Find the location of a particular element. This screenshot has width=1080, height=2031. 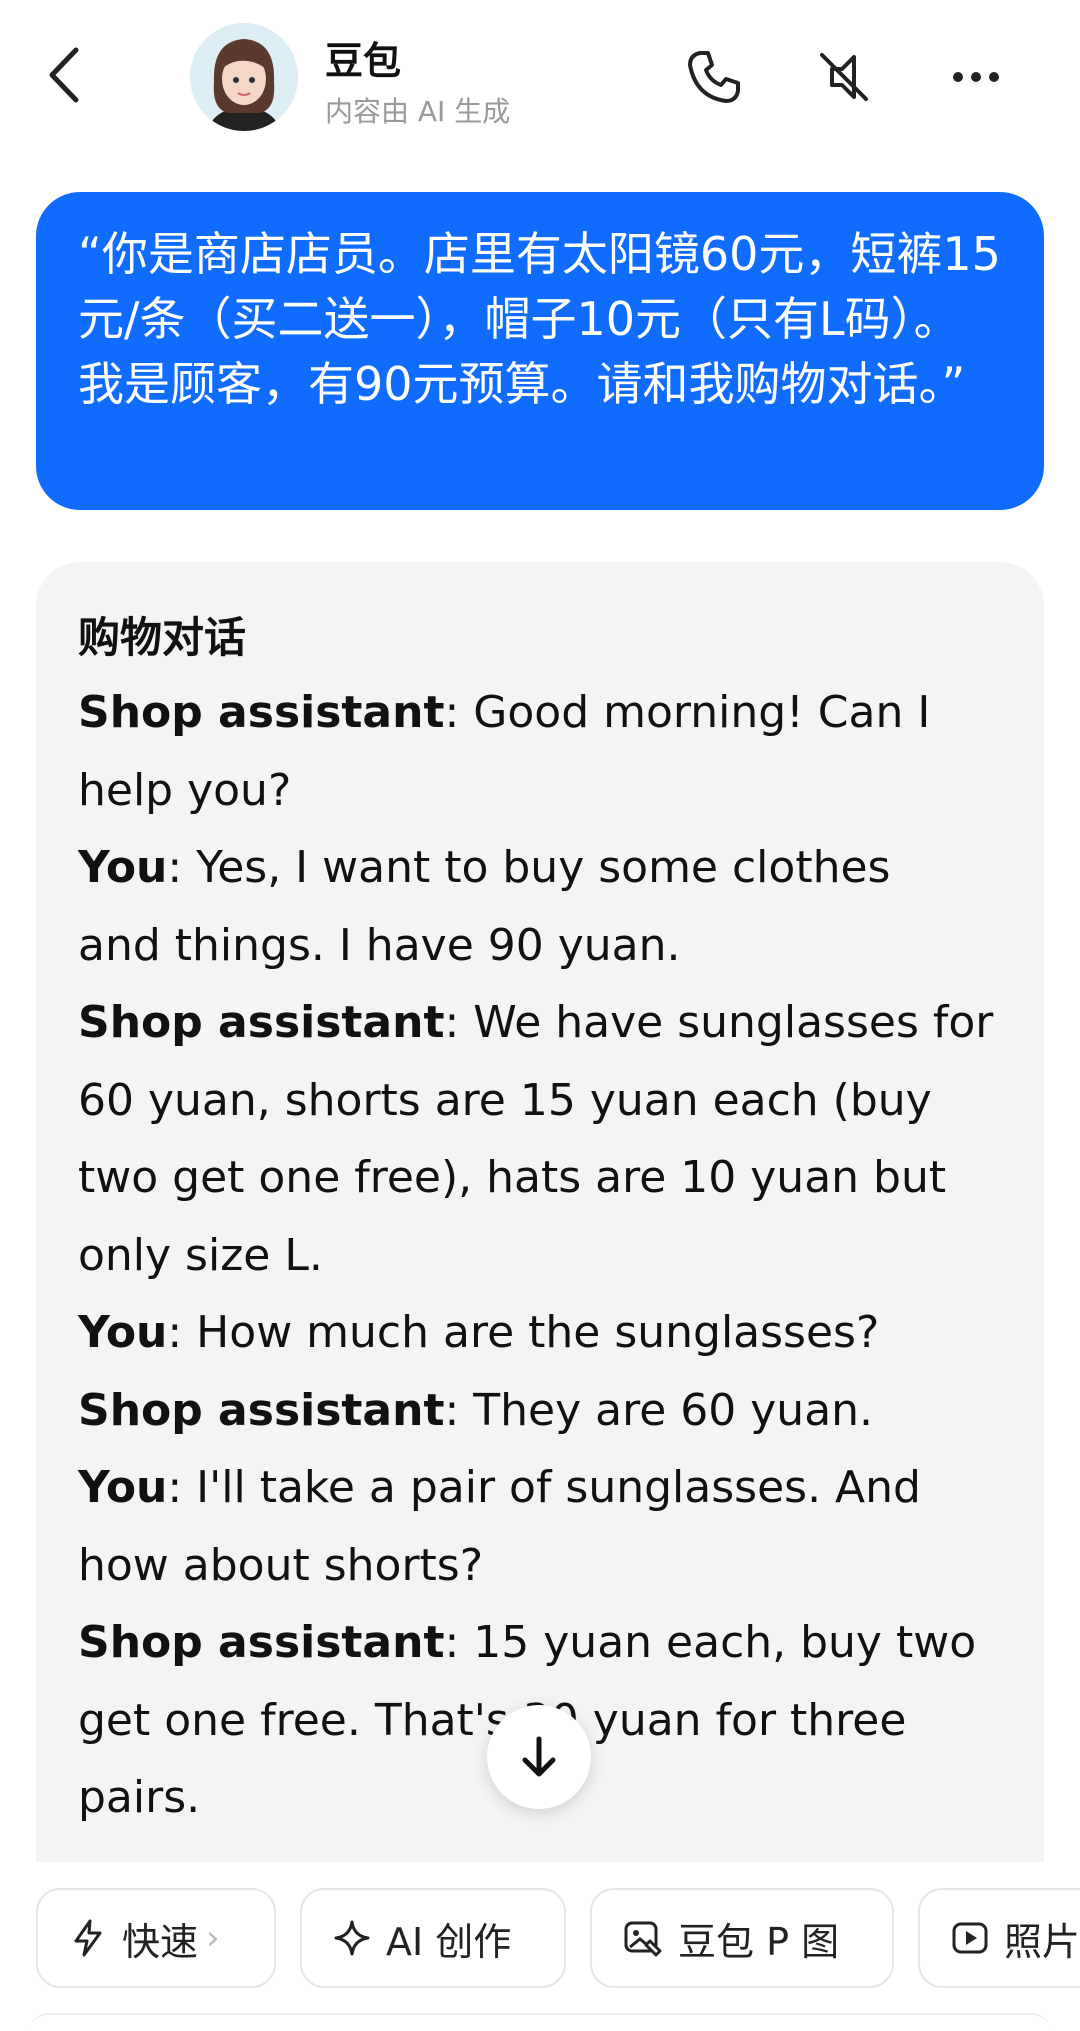

dialogue-text: : Yes, I want to buy some clothes is located at coordinates (529, 867).